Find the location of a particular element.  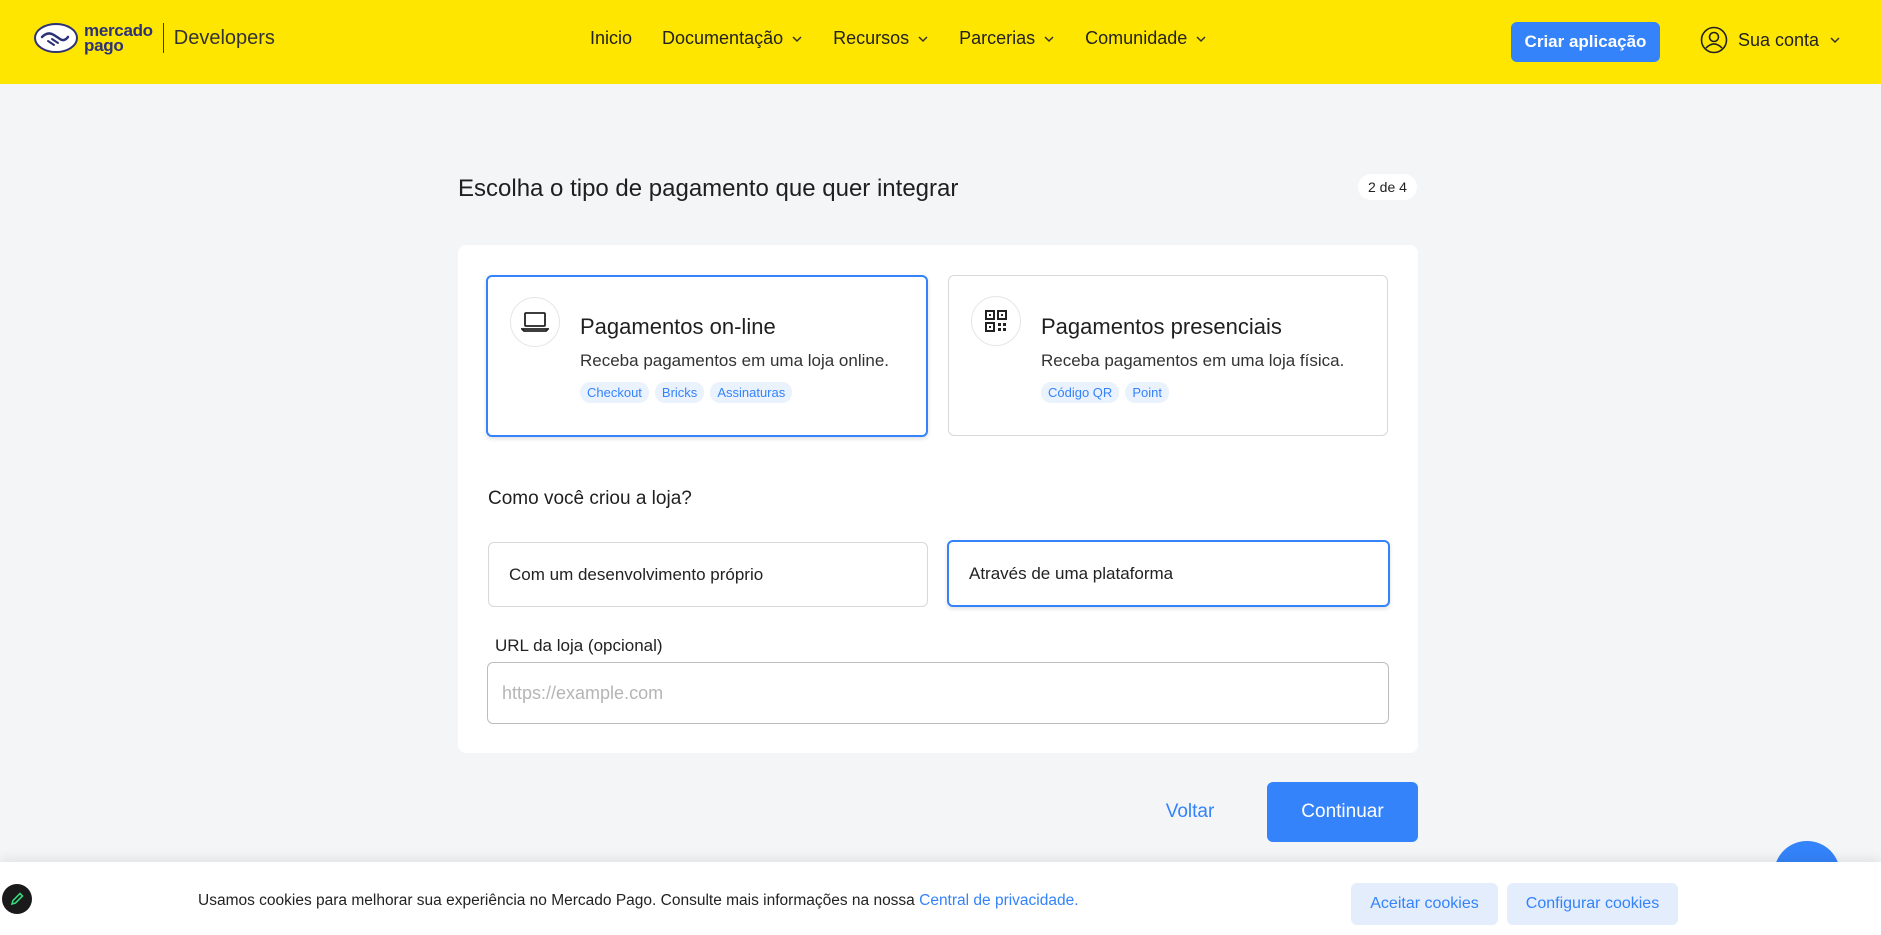

logo-divider is located at coordinates (163, 38).